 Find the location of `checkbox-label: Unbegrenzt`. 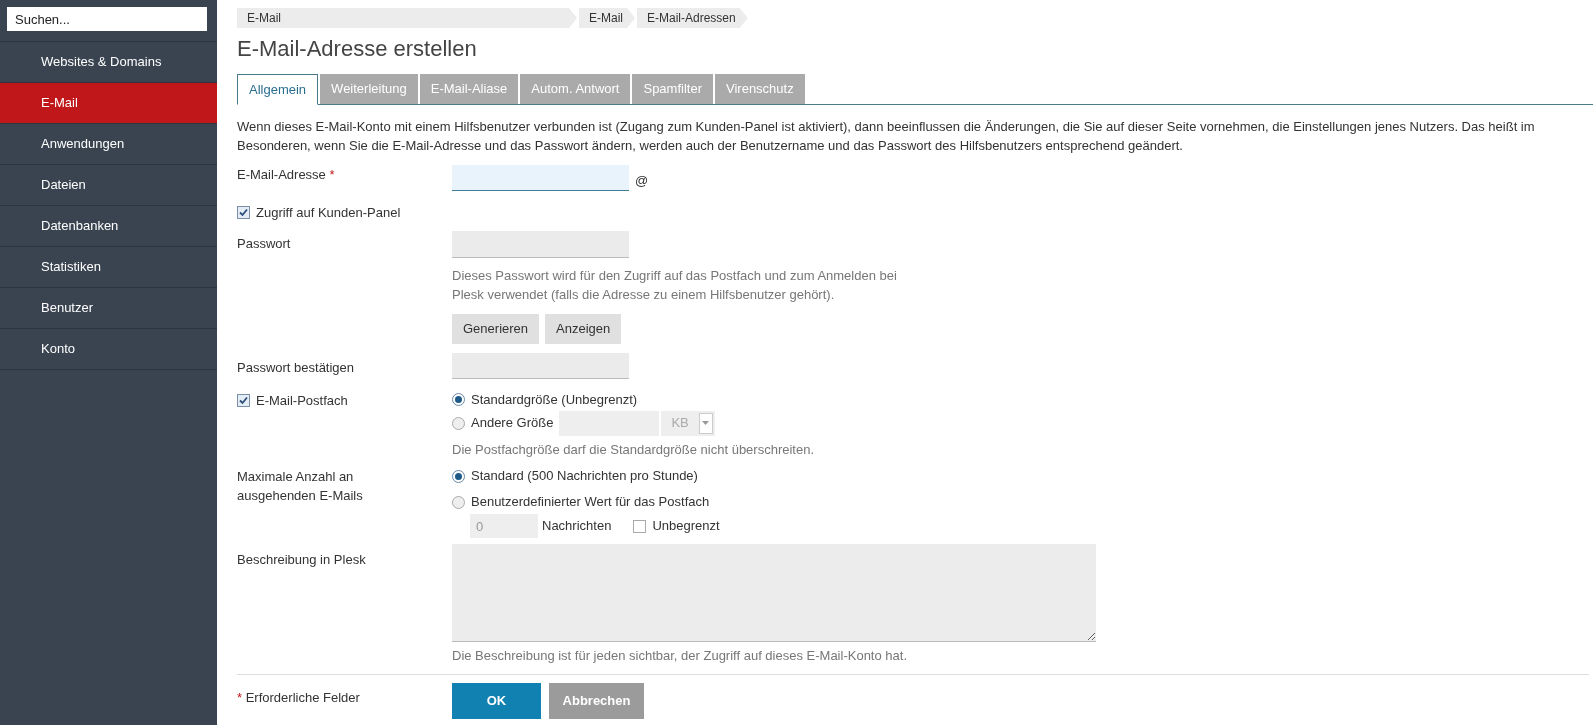

checkbox-label: Unbegrenzt is located at coordinates (686, 526).